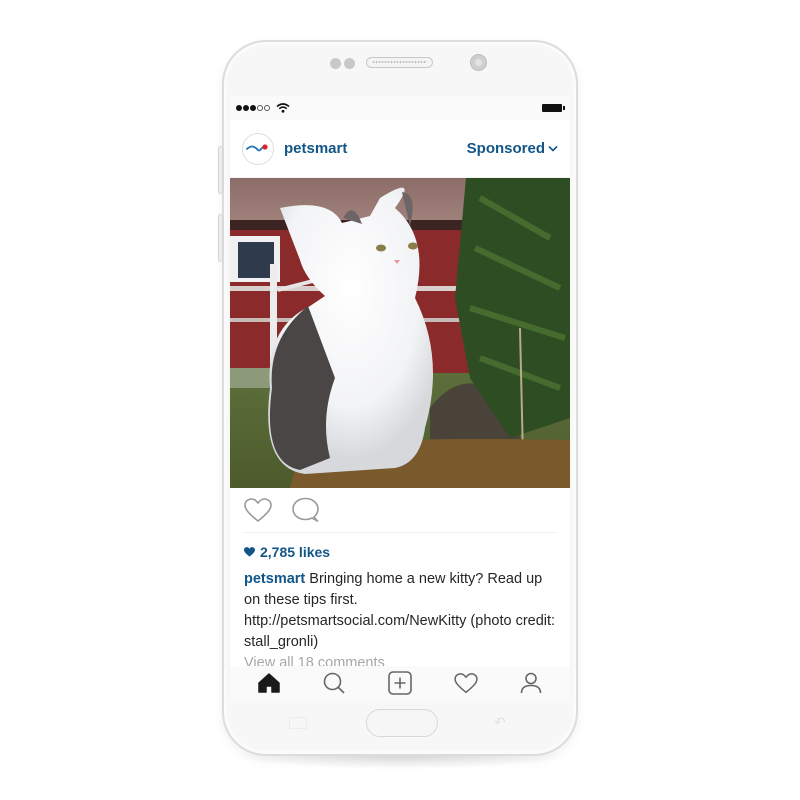  I want to click on back-key-icon: ↶, so click(503, 722).